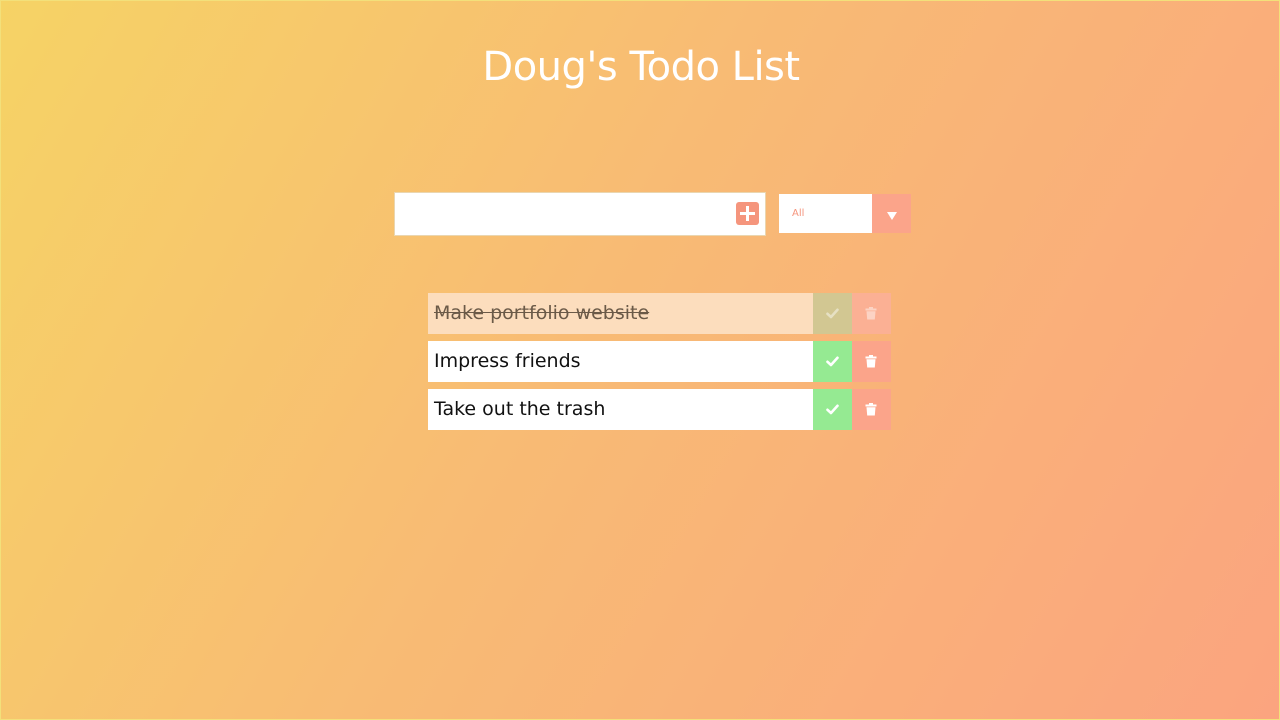  What do you see at coordinates (620, 361) in the screenshot?
I see `todo-text: Impress friends` at bounding box center [620, 361].